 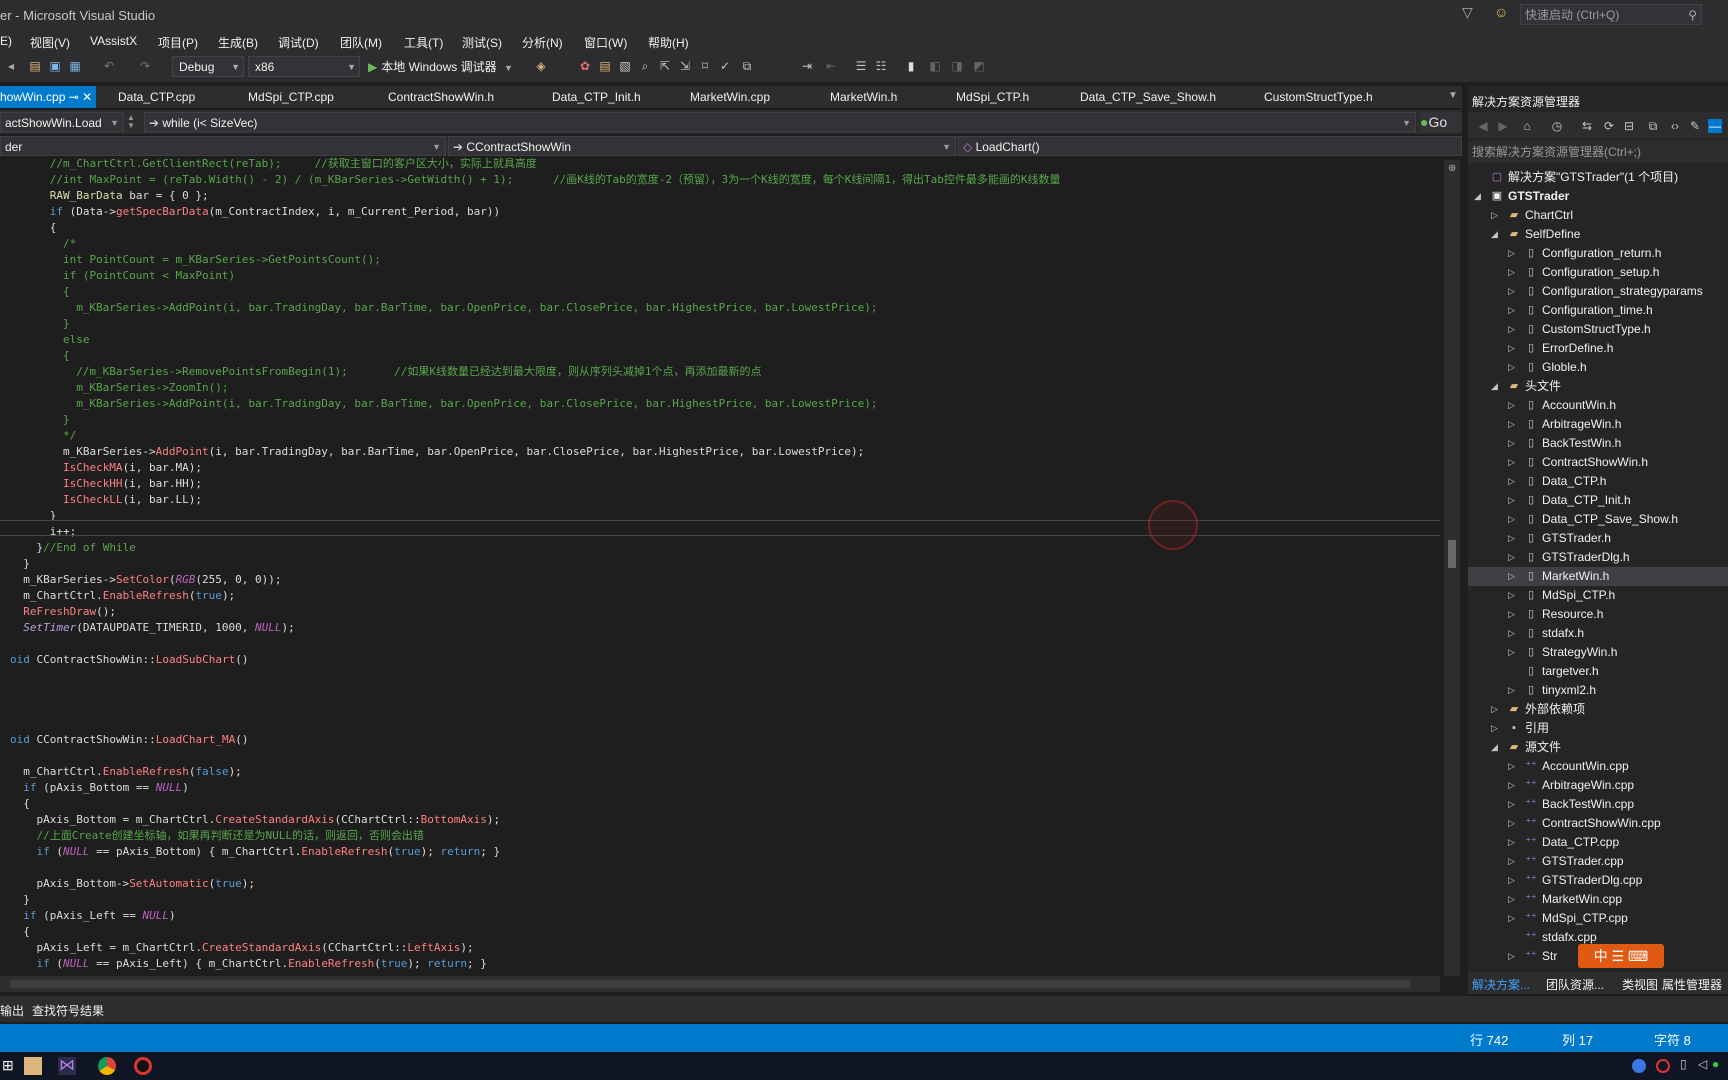 What do you see at coordinates (423, 42) in the screenshot?
I see `menu-item: 工具(T)` at bounding box center [423, 42].